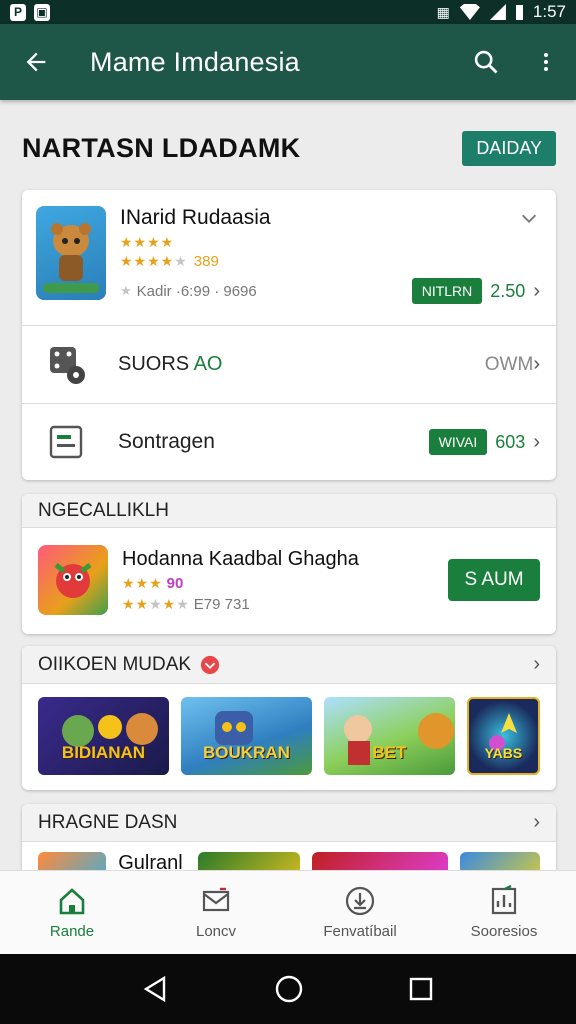 Image resolution: width=576 pixels, height=1024 pixels. I want to click on rating-value: 90, so click(175, 583).